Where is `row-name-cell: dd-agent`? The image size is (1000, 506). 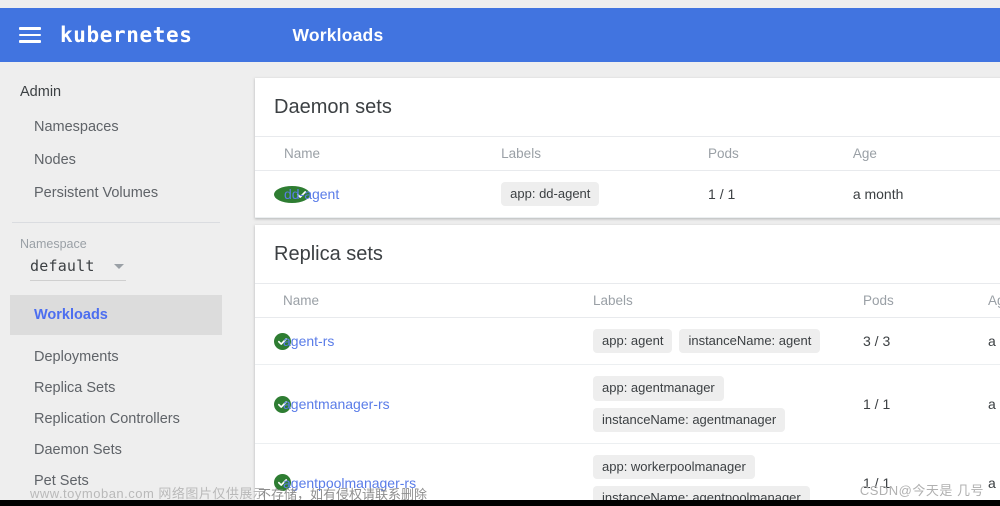
row-name-cell: dd-agent is located at coordinates (392, 194).